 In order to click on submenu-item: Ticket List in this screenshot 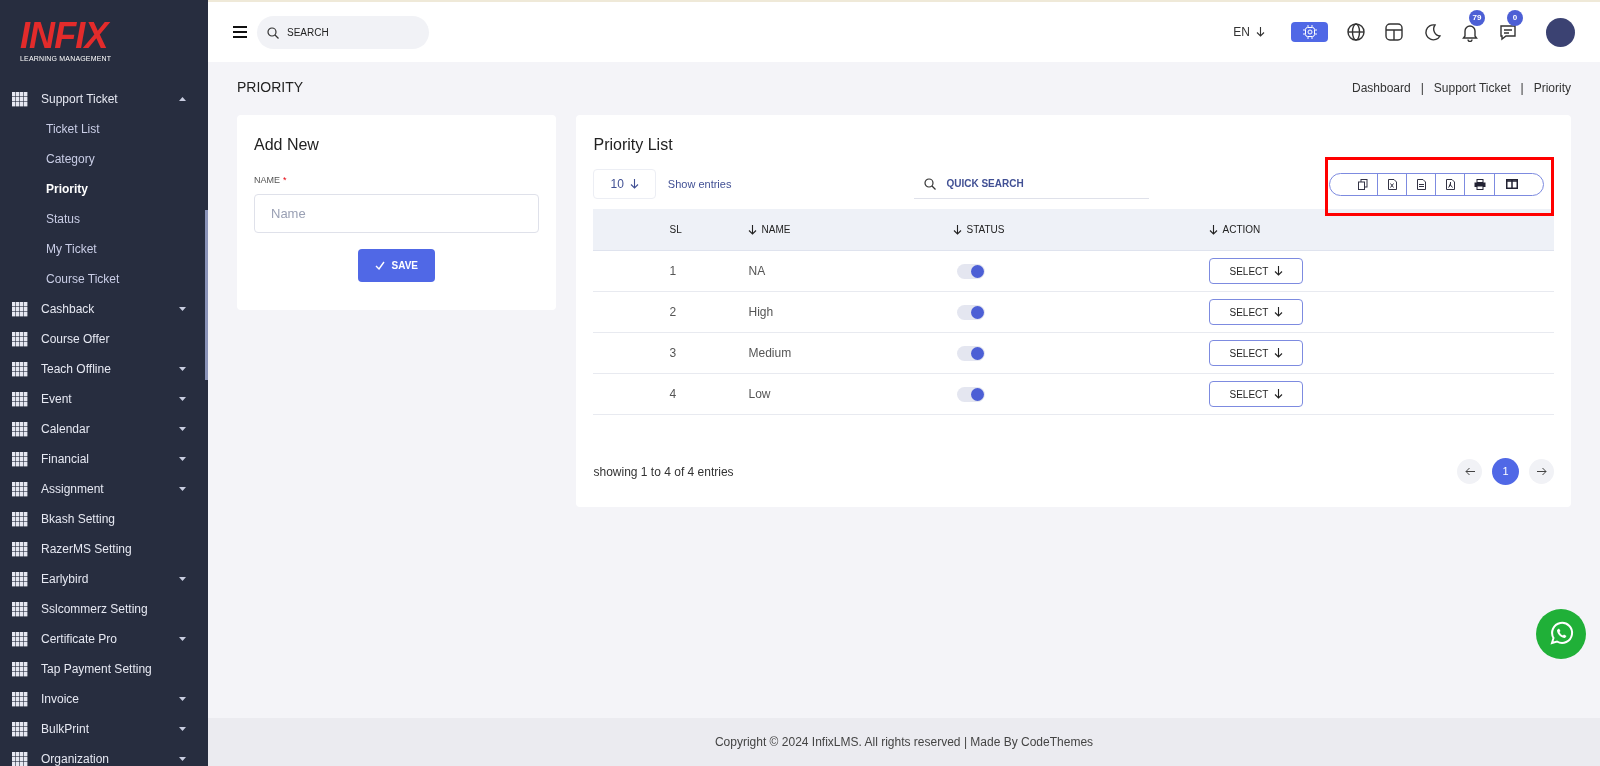, I will do `click(104, 129)`.